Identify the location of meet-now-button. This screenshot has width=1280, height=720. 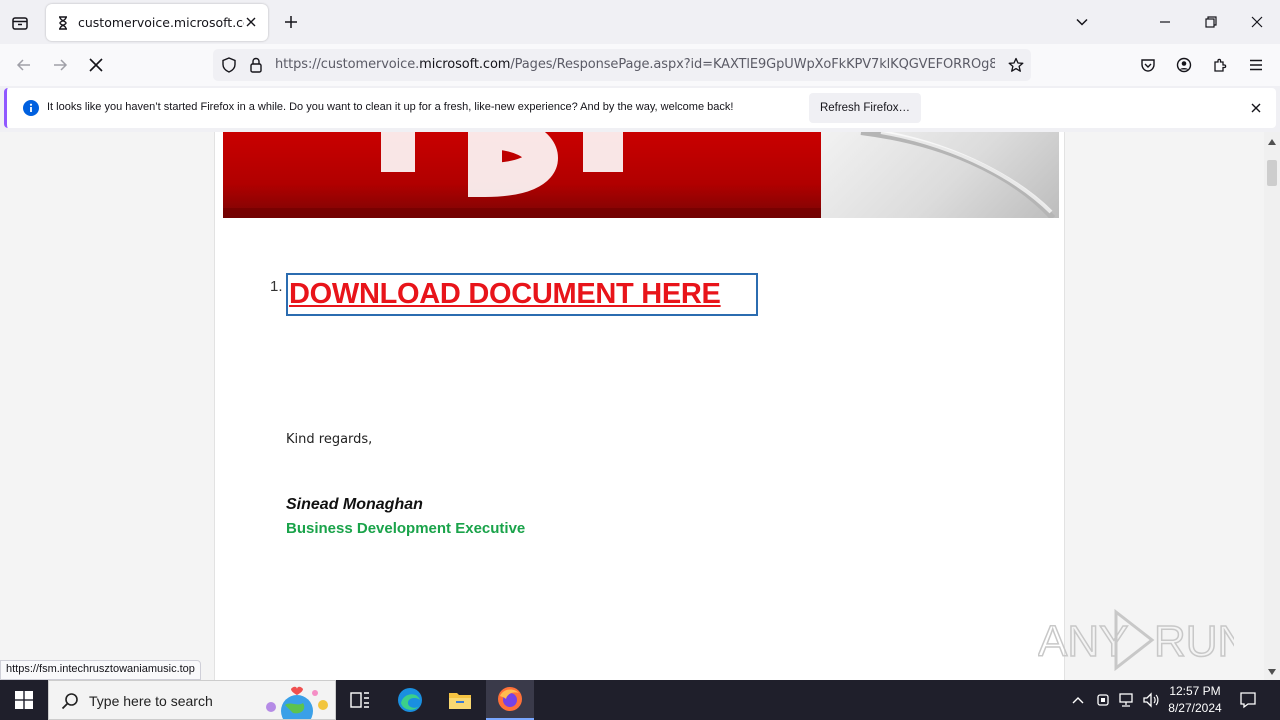
(1103, 700).